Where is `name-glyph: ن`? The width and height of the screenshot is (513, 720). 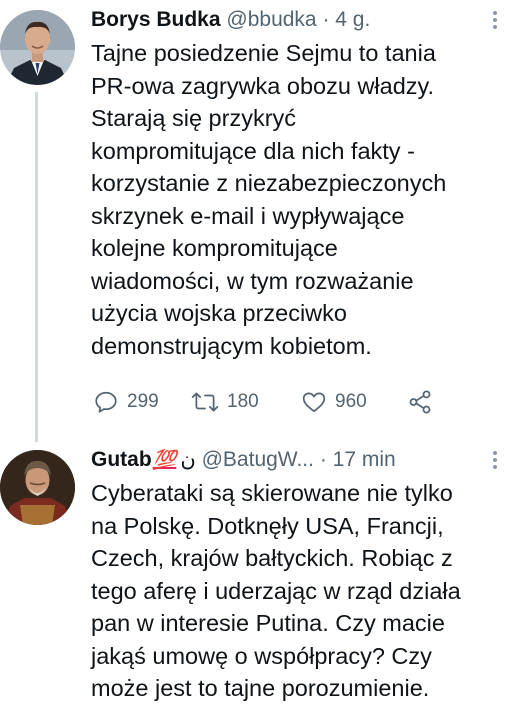 name-glyph: ن is located at coordinates (188, 459).